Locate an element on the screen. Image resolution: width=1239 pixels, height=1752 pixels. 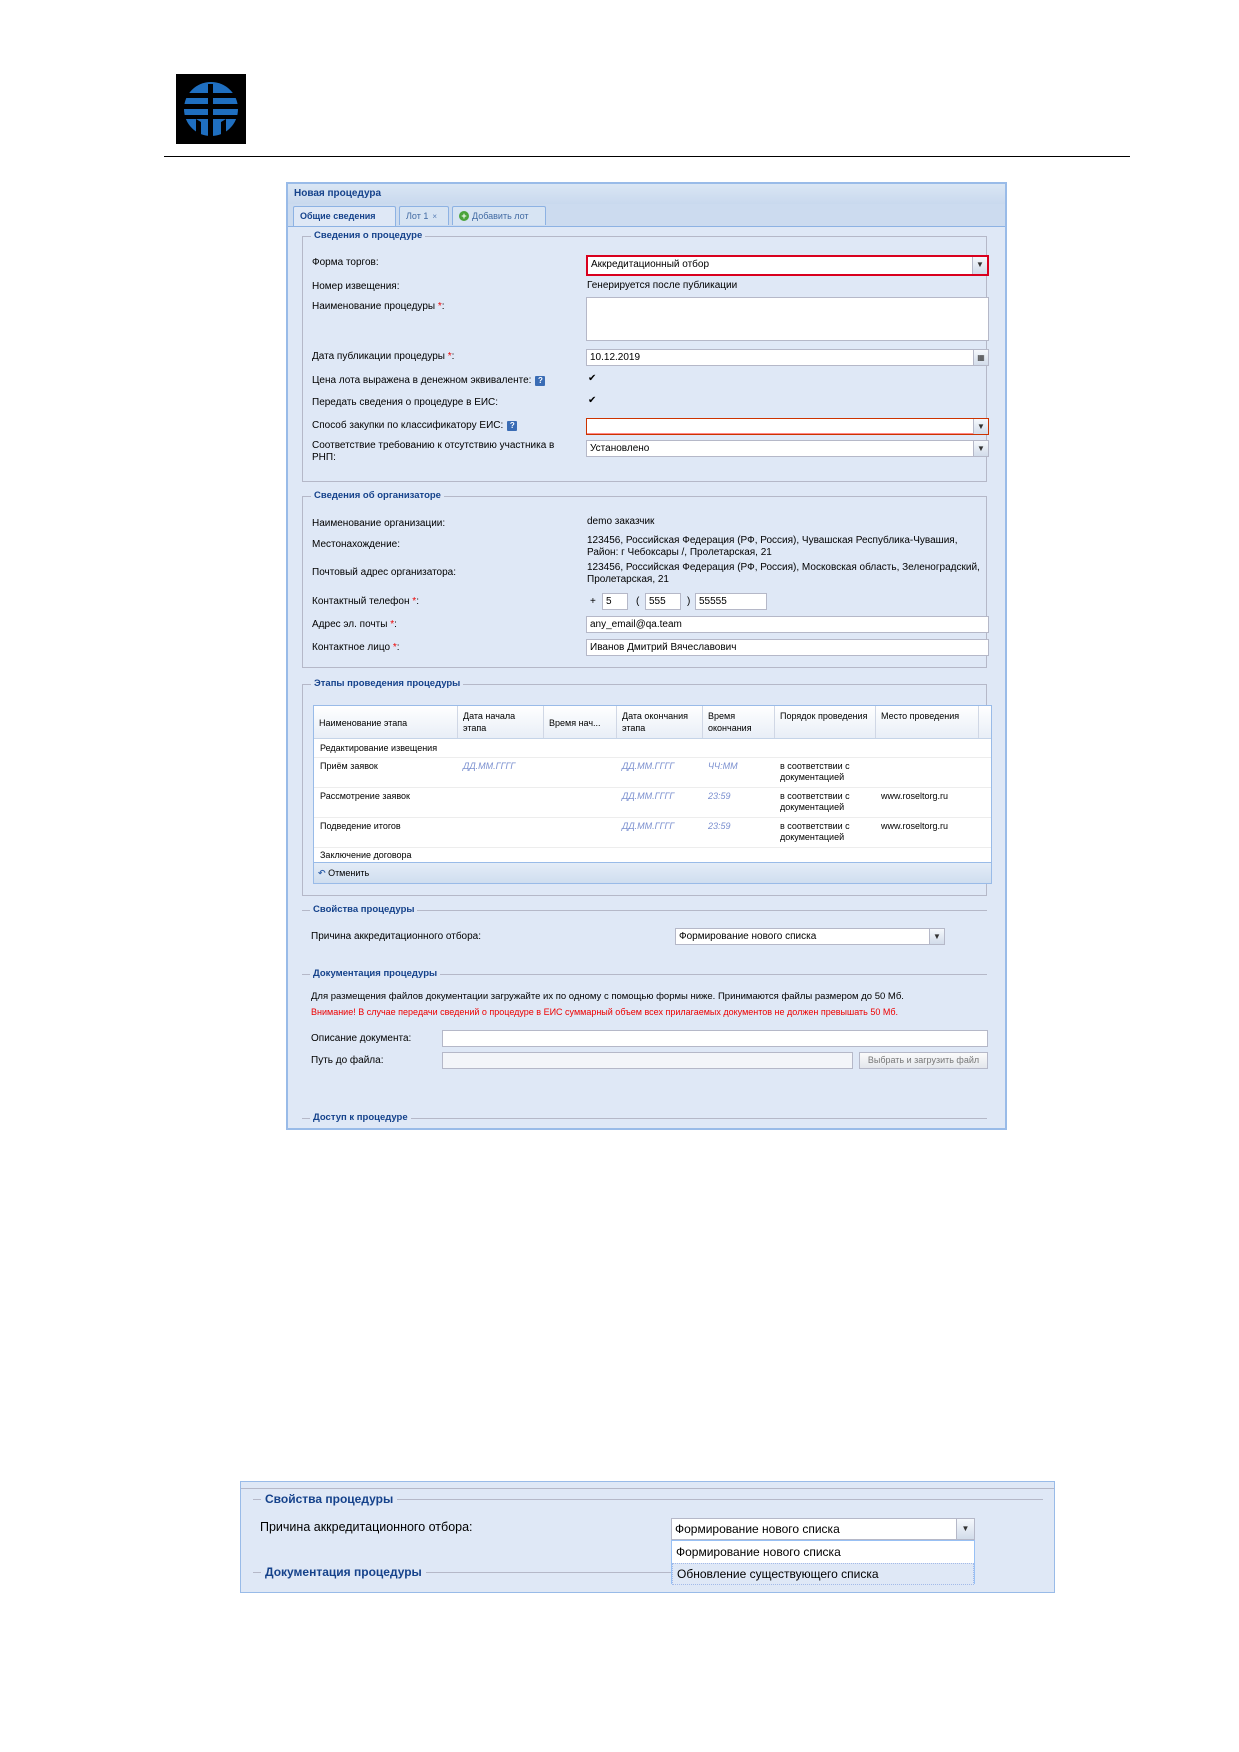
upload-file-button: Выбрать и загрузить файл is located at coordinates (923, 1060).